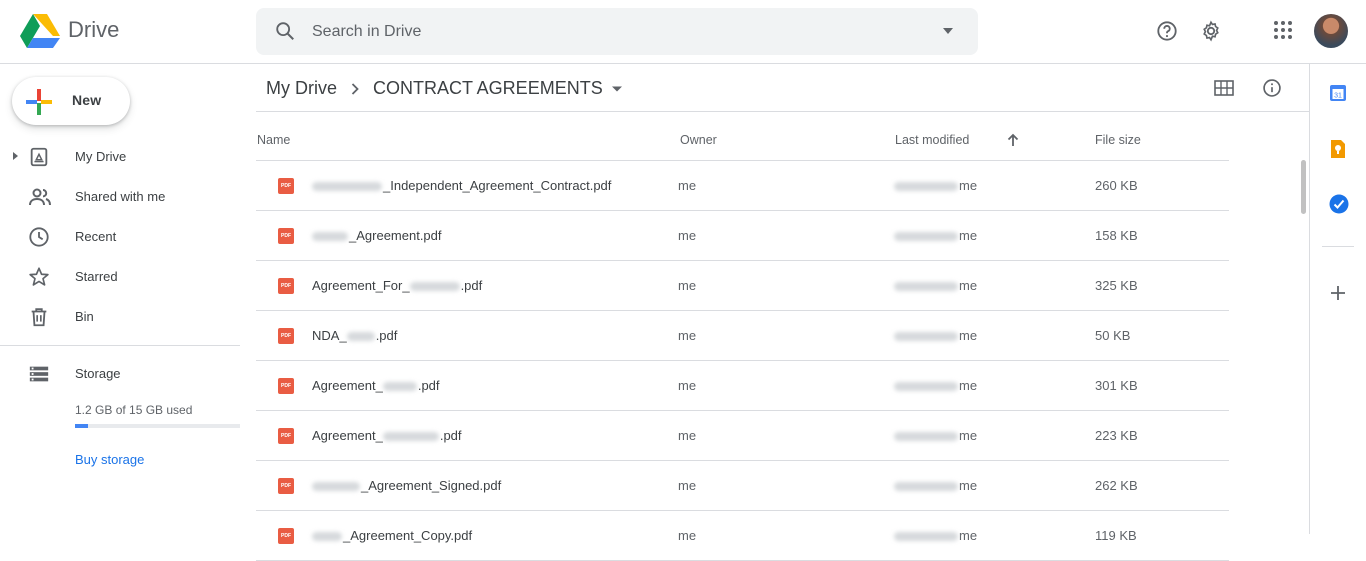 The height and width of the screenshot is (561, 1366). What do you see at coordinates (742, 286) in the screenshot?
I see `file-row: PDF Agreement_For_ .pdf me me 325 KB` at bounding box center [742, 286].